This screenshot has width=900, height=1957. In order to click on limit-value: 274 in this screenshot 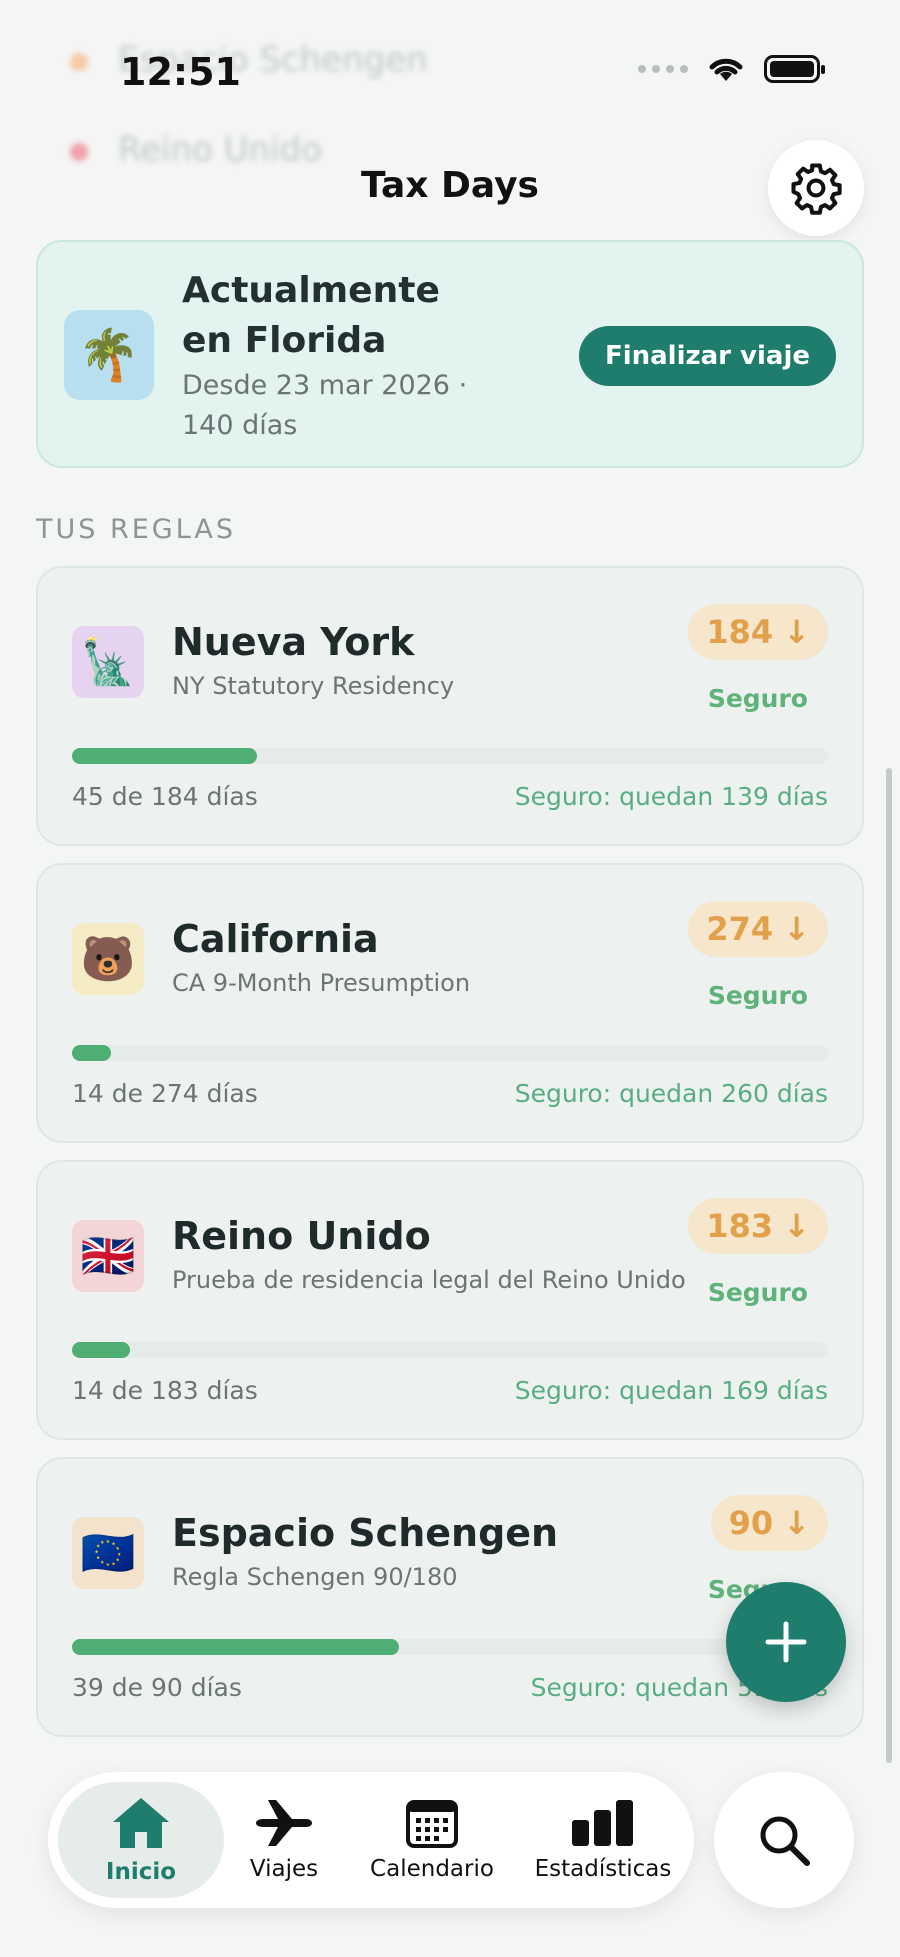, I will do `click(740, 929)`.